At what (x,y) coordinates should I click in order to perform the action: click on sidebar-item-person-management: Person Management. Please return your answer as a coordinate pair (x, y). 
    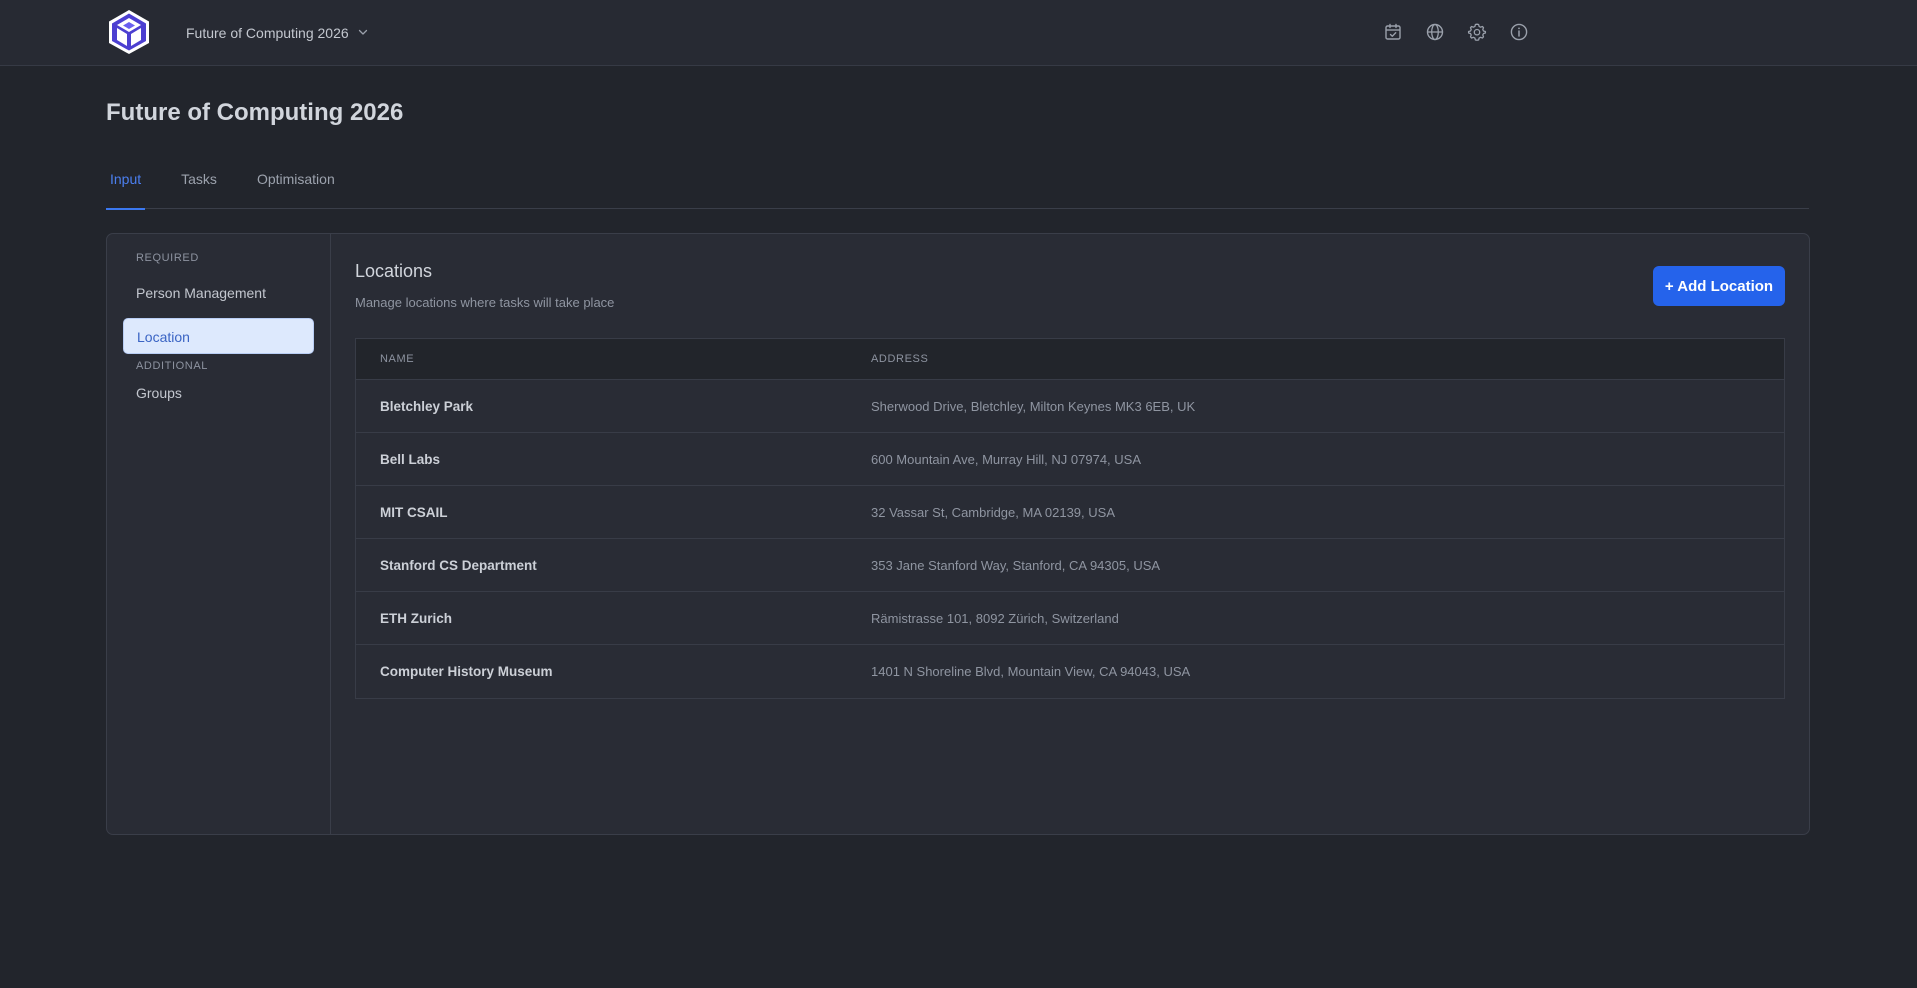
    Looking at the image, I should click on (218, 293).